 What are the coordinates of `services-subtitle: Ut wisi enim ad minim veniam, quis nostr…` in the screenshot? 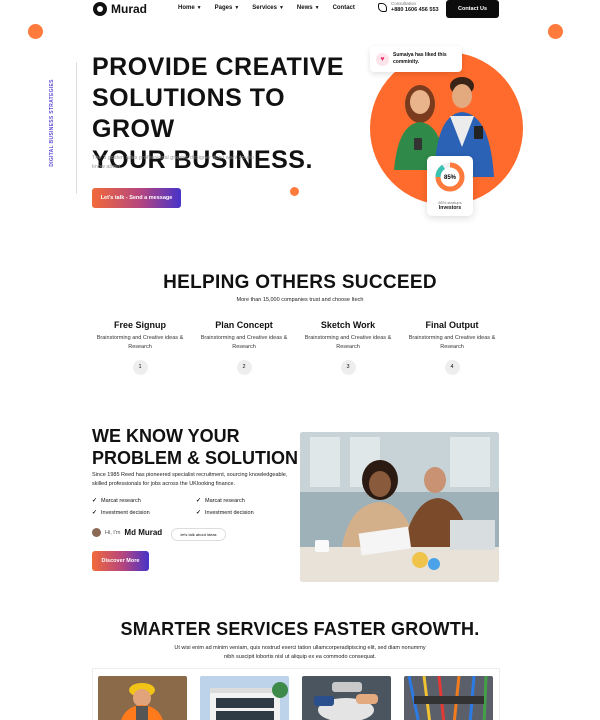 It's located at (300, 653).